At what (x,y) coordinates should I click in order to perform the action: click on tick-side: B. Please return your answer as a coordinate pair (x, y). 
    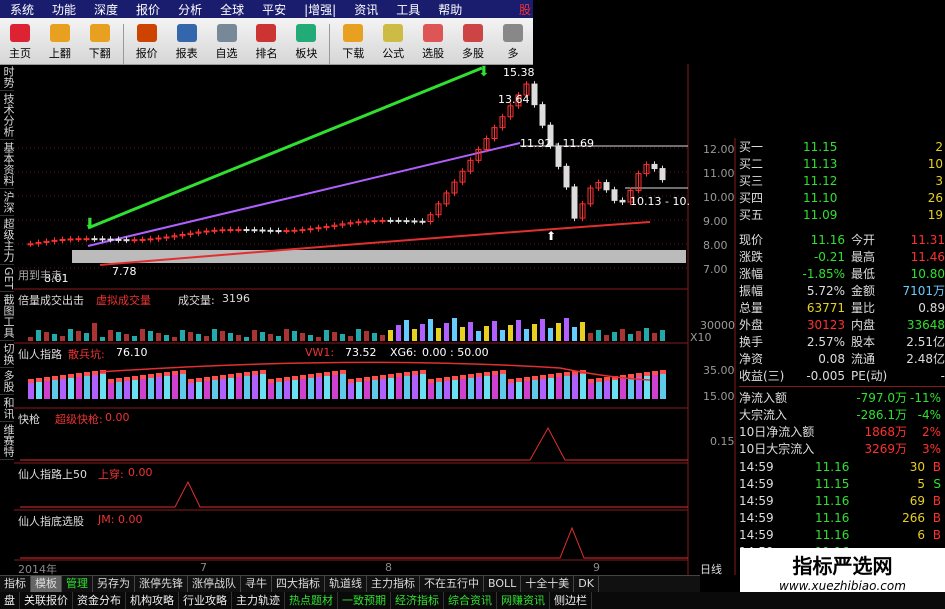
    Looking at the image, I should click on (936, 466).